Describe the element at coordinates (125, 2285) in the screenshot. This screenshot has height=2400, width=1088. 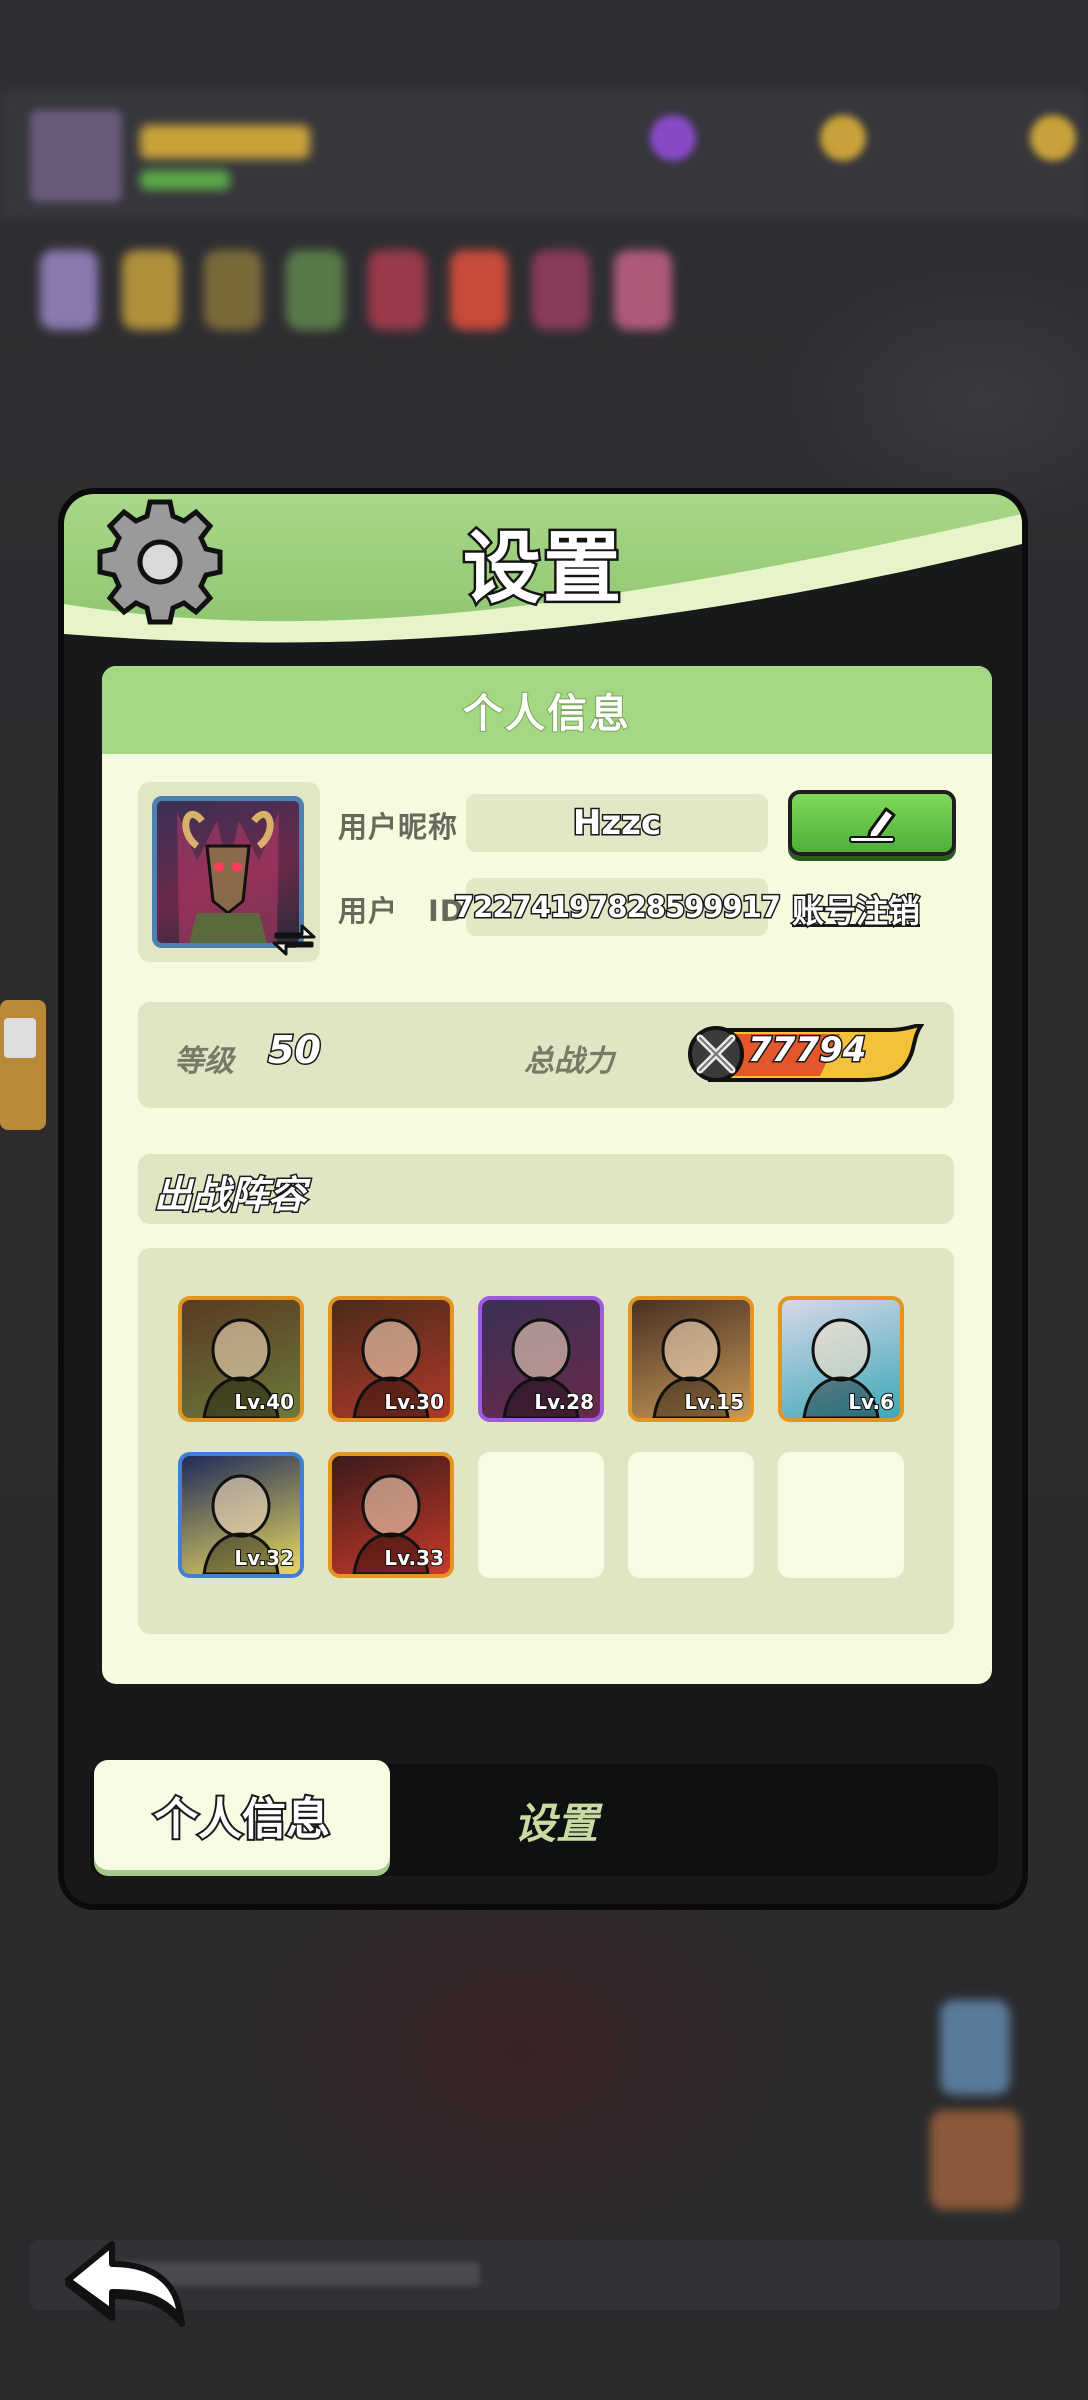
I see `back-arrow-icon` at that location.